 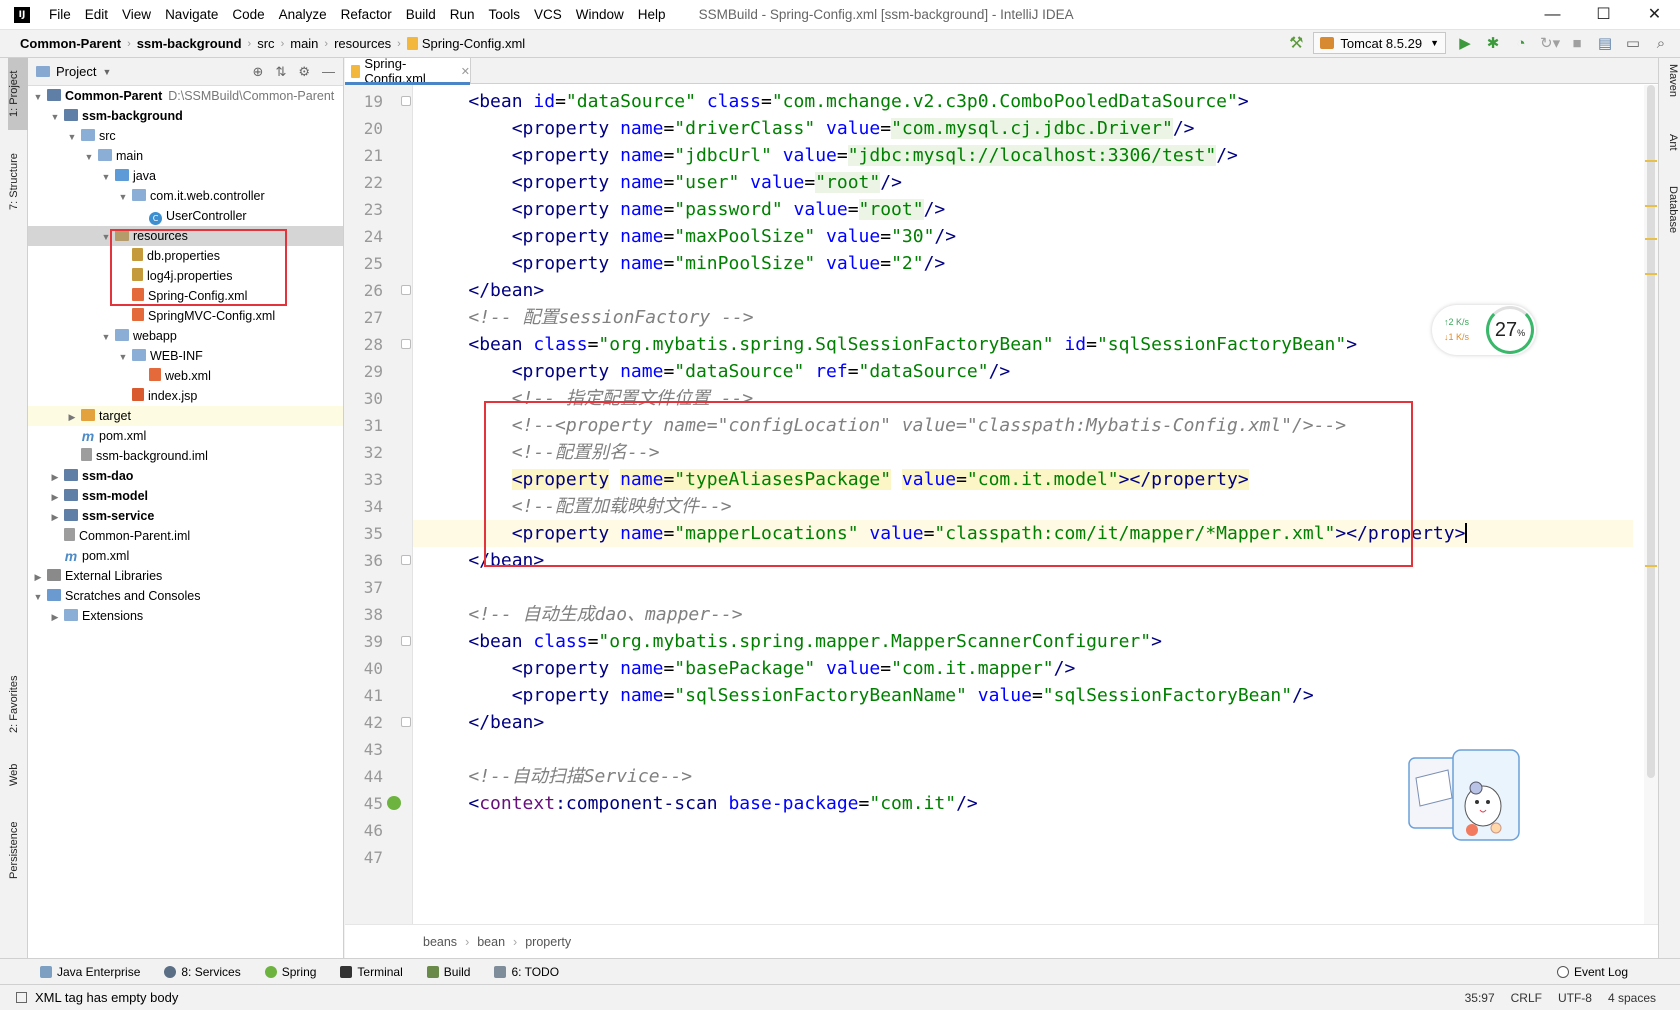 I want to click on menu-vcs: VCS, so click(x=548, y=14).